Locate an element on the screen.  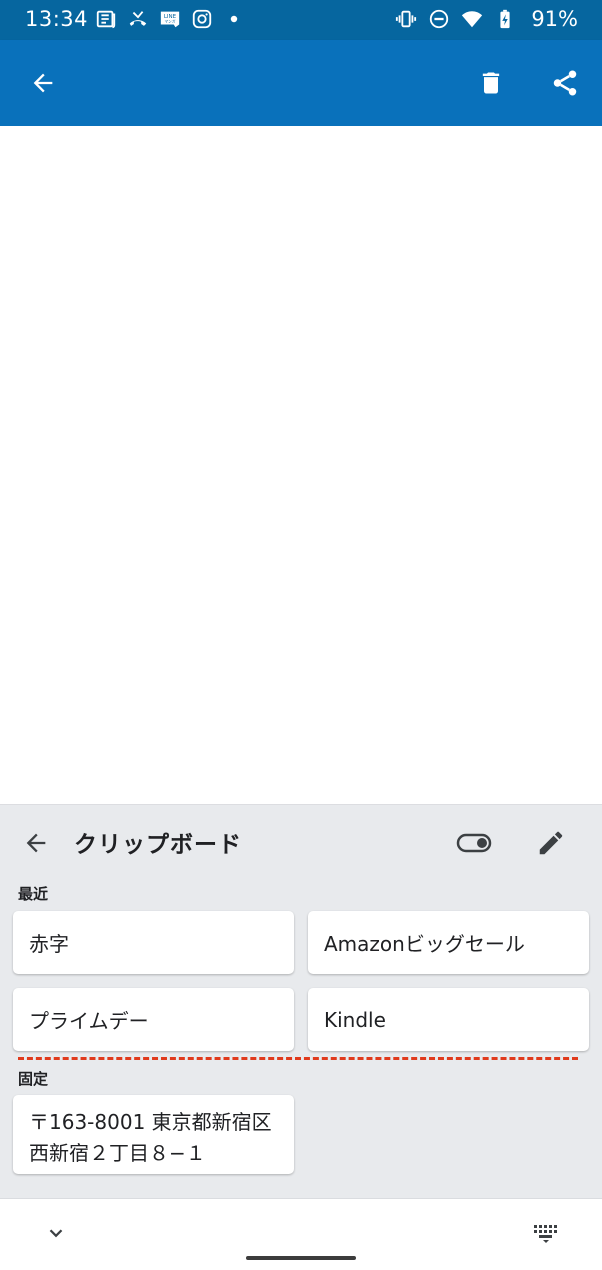
line-manga-icon: LINEマンガ is located at coordinates (170, 19).